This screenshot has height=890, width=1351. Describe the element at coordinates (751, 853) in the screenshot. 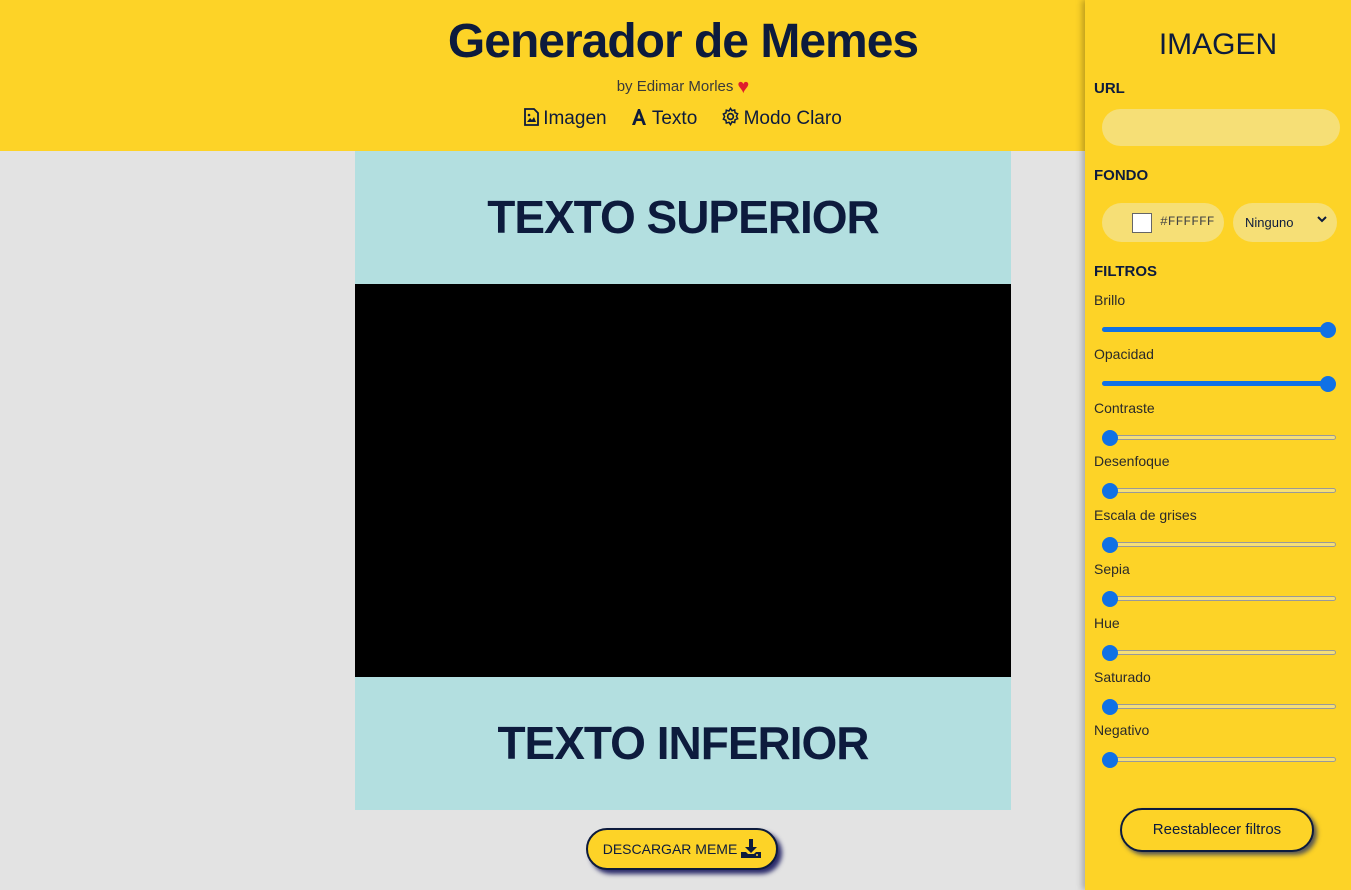

I see `download-icon` at that location.